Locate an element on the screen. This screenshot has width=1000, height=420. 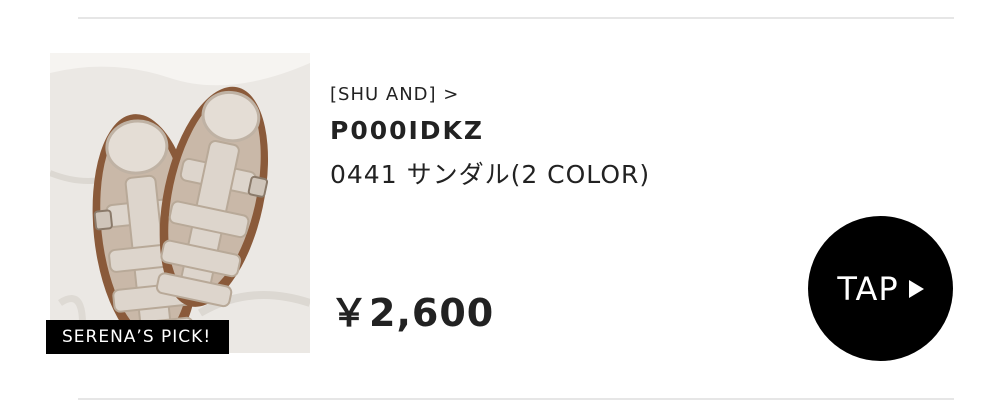
tap-button-label: TAP is located at coordinates (868, 288).